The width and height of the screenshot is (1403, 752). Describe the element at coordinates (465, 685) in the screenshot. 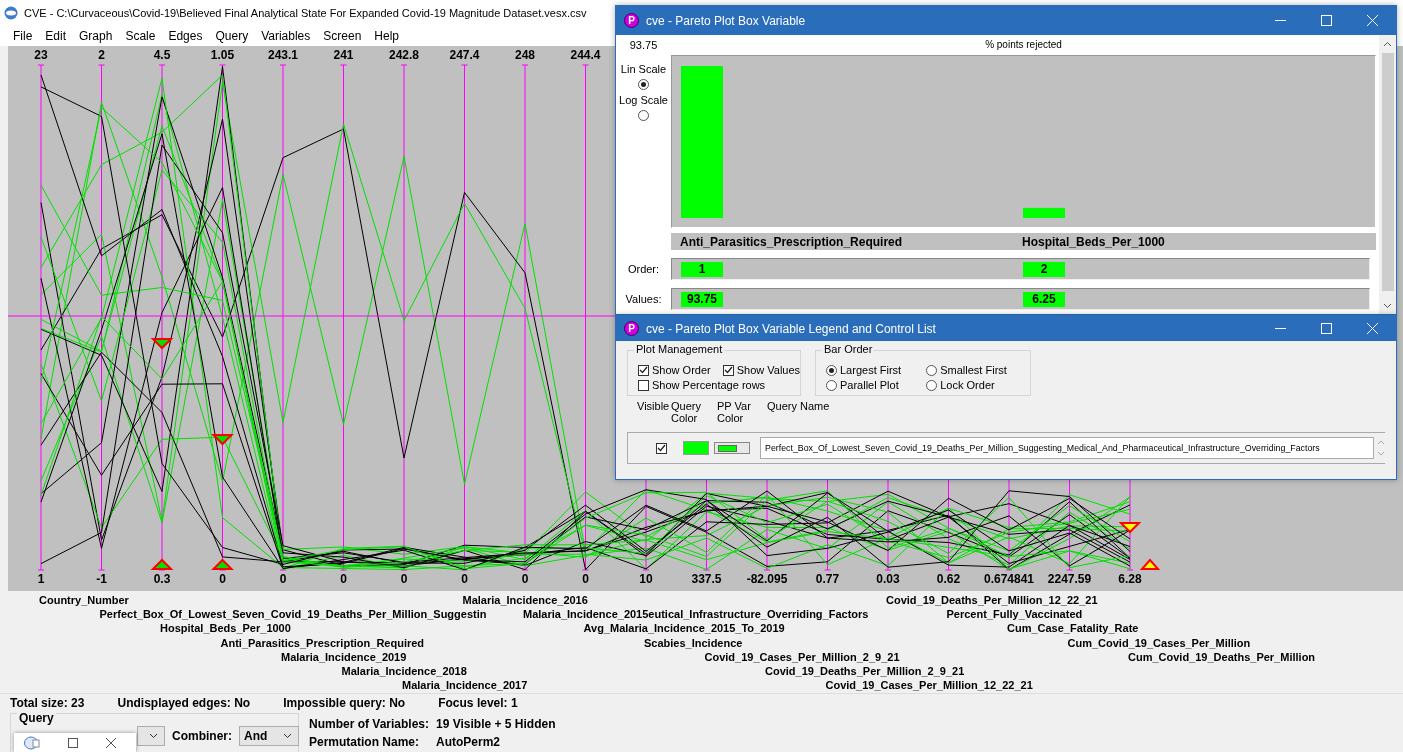

I see `axis-label: Malaria_Incidence_2017` at that location.